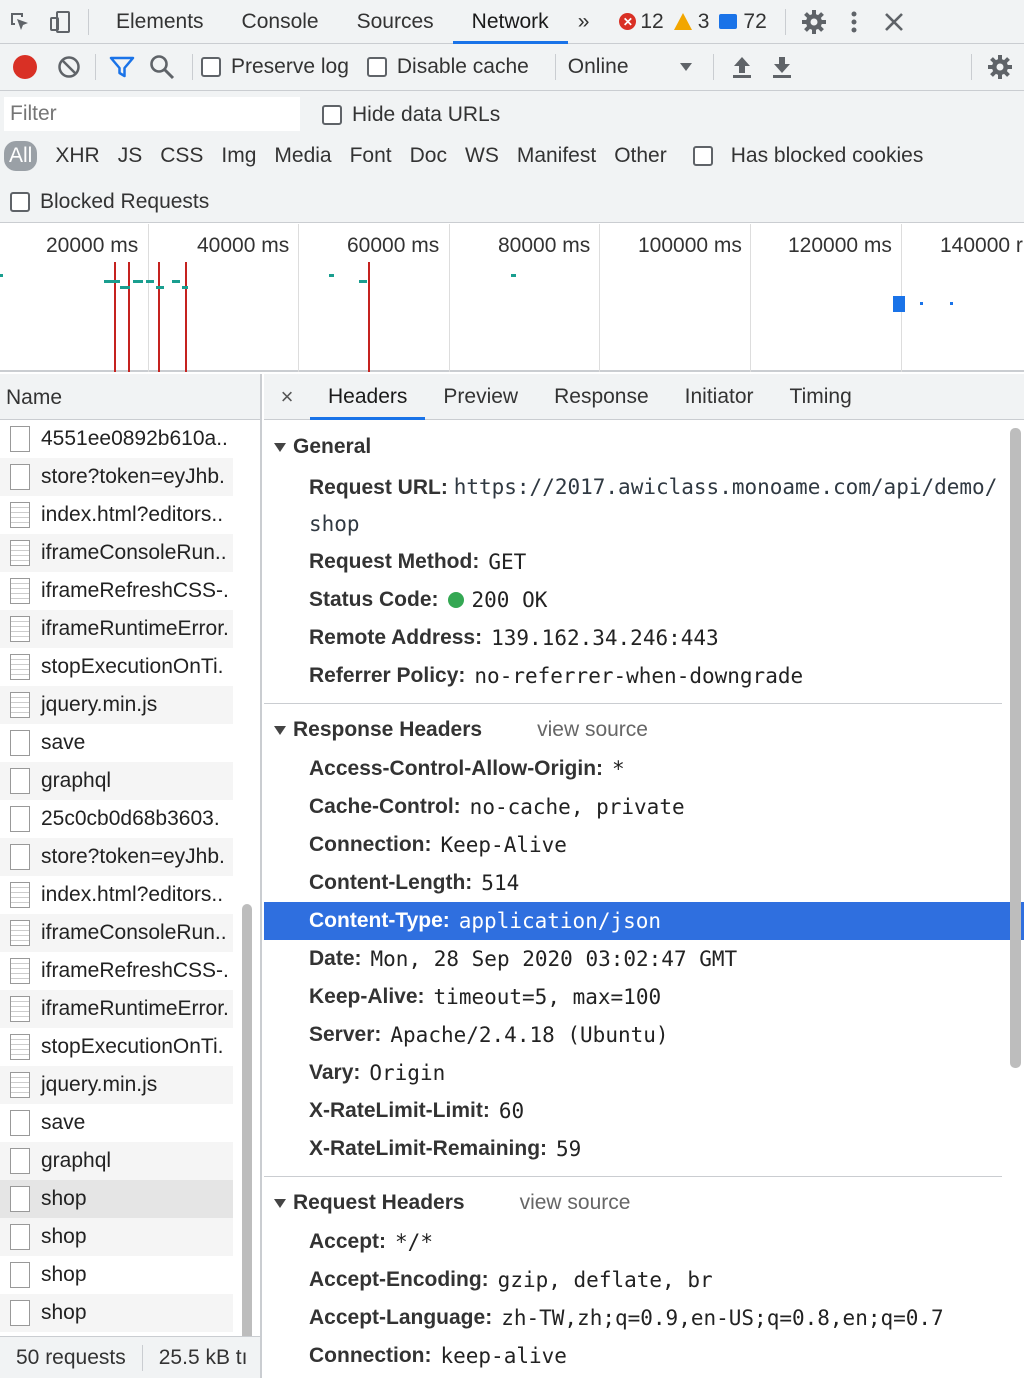 The height and width of the screenshot is (1378, 1024). What do you see at coordinates (238, 156) in the screenshot?
I see `type-filter-img: Img` at bounding box center [238, 156].